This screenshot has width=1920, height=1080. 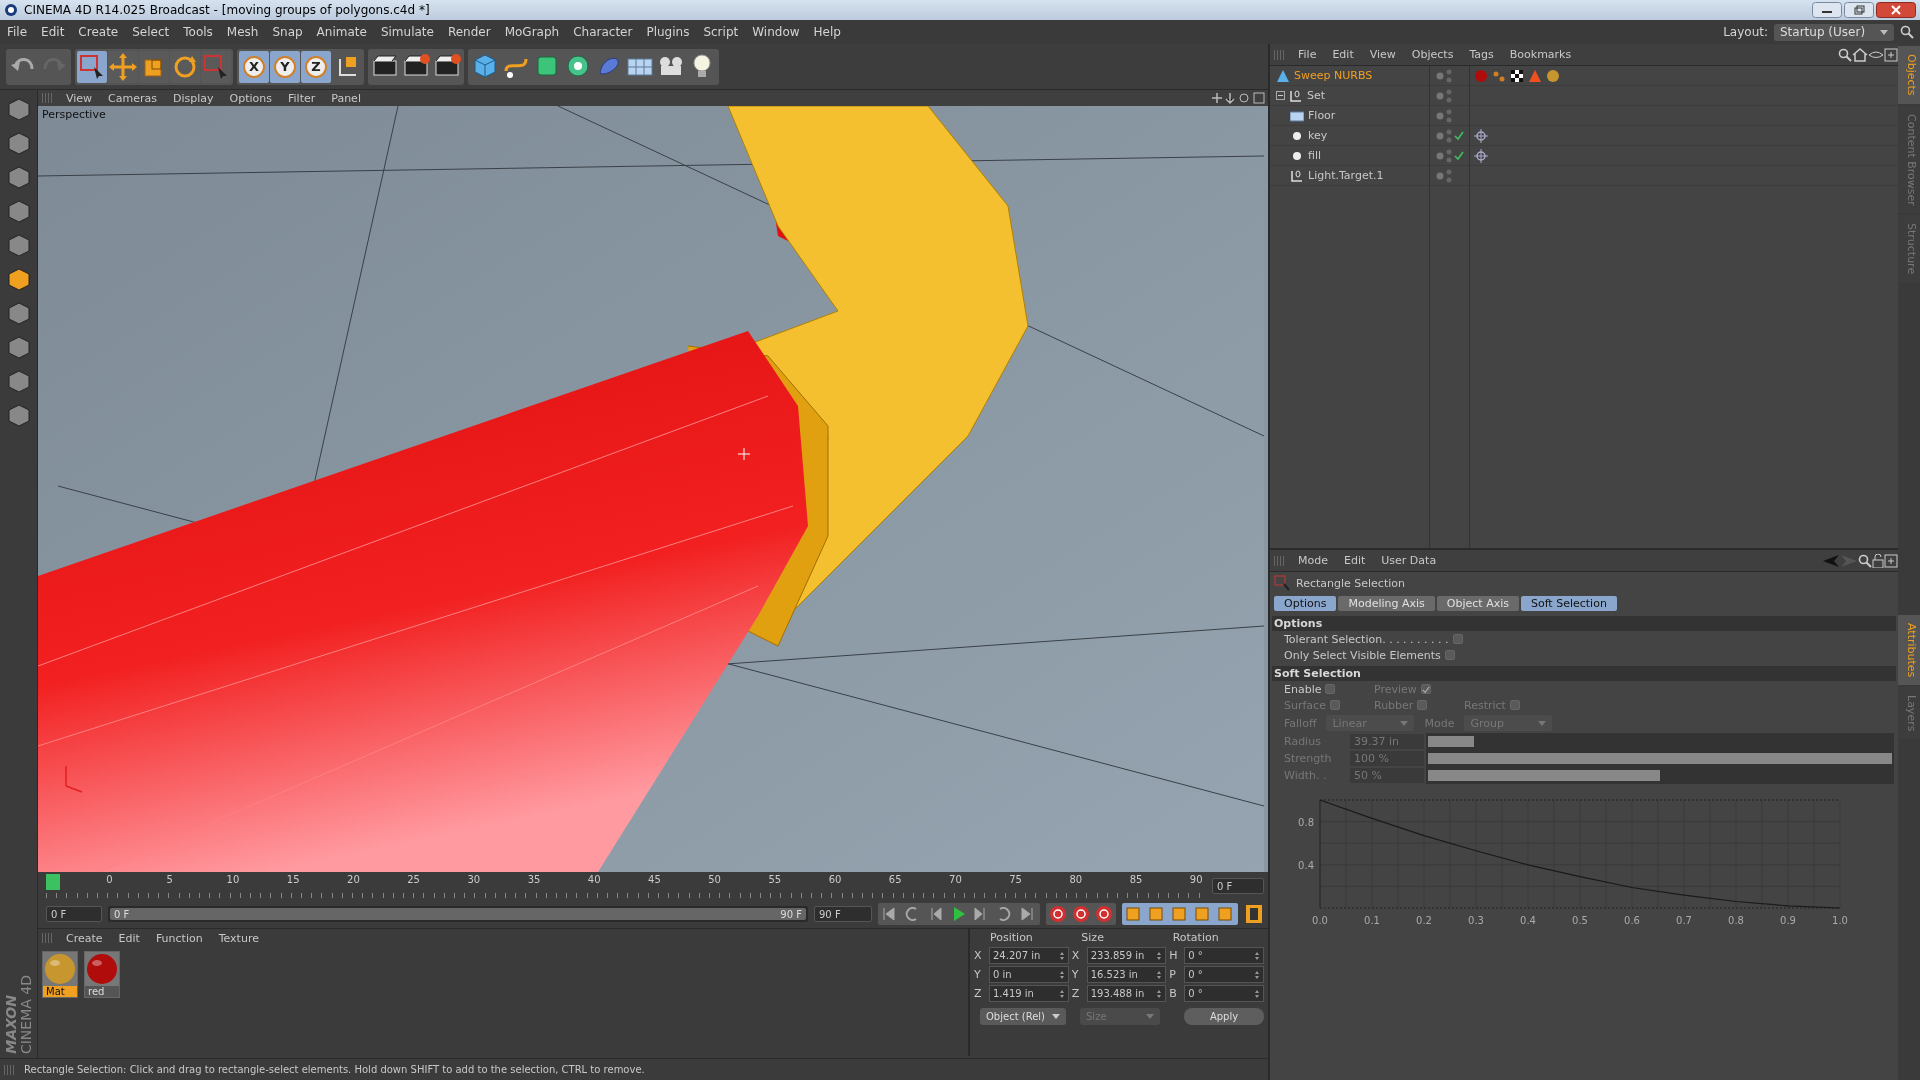 I want to click on tab: Modeling Axis, so click(x=1386, y=603).